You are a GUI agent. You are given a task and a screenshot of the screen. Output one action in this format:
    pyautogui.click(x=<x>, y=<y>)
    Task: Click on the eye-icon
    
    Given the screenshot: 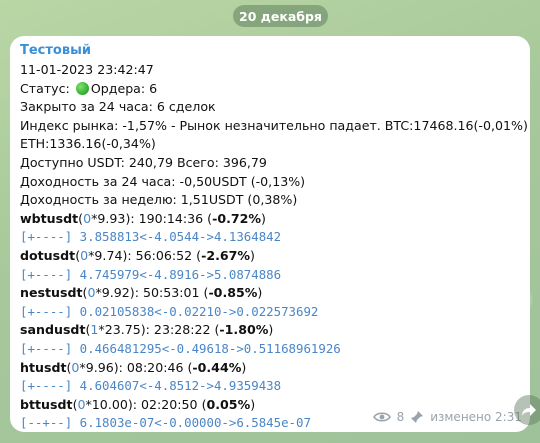 What is the action you would take?
    pyautogui.click(x=381, y=417)
    